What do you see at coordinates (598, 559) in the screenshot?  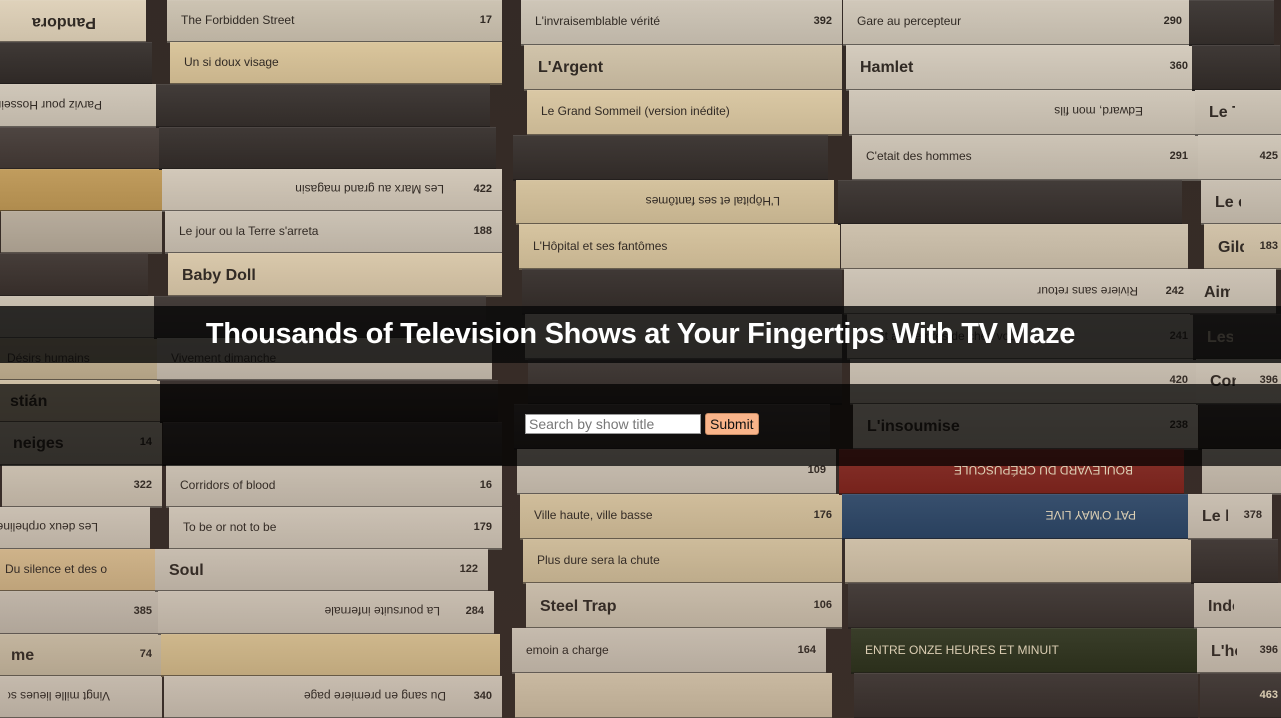 I see `tape-label: Plus dure sera la chute` at bounding box center [598, 559].